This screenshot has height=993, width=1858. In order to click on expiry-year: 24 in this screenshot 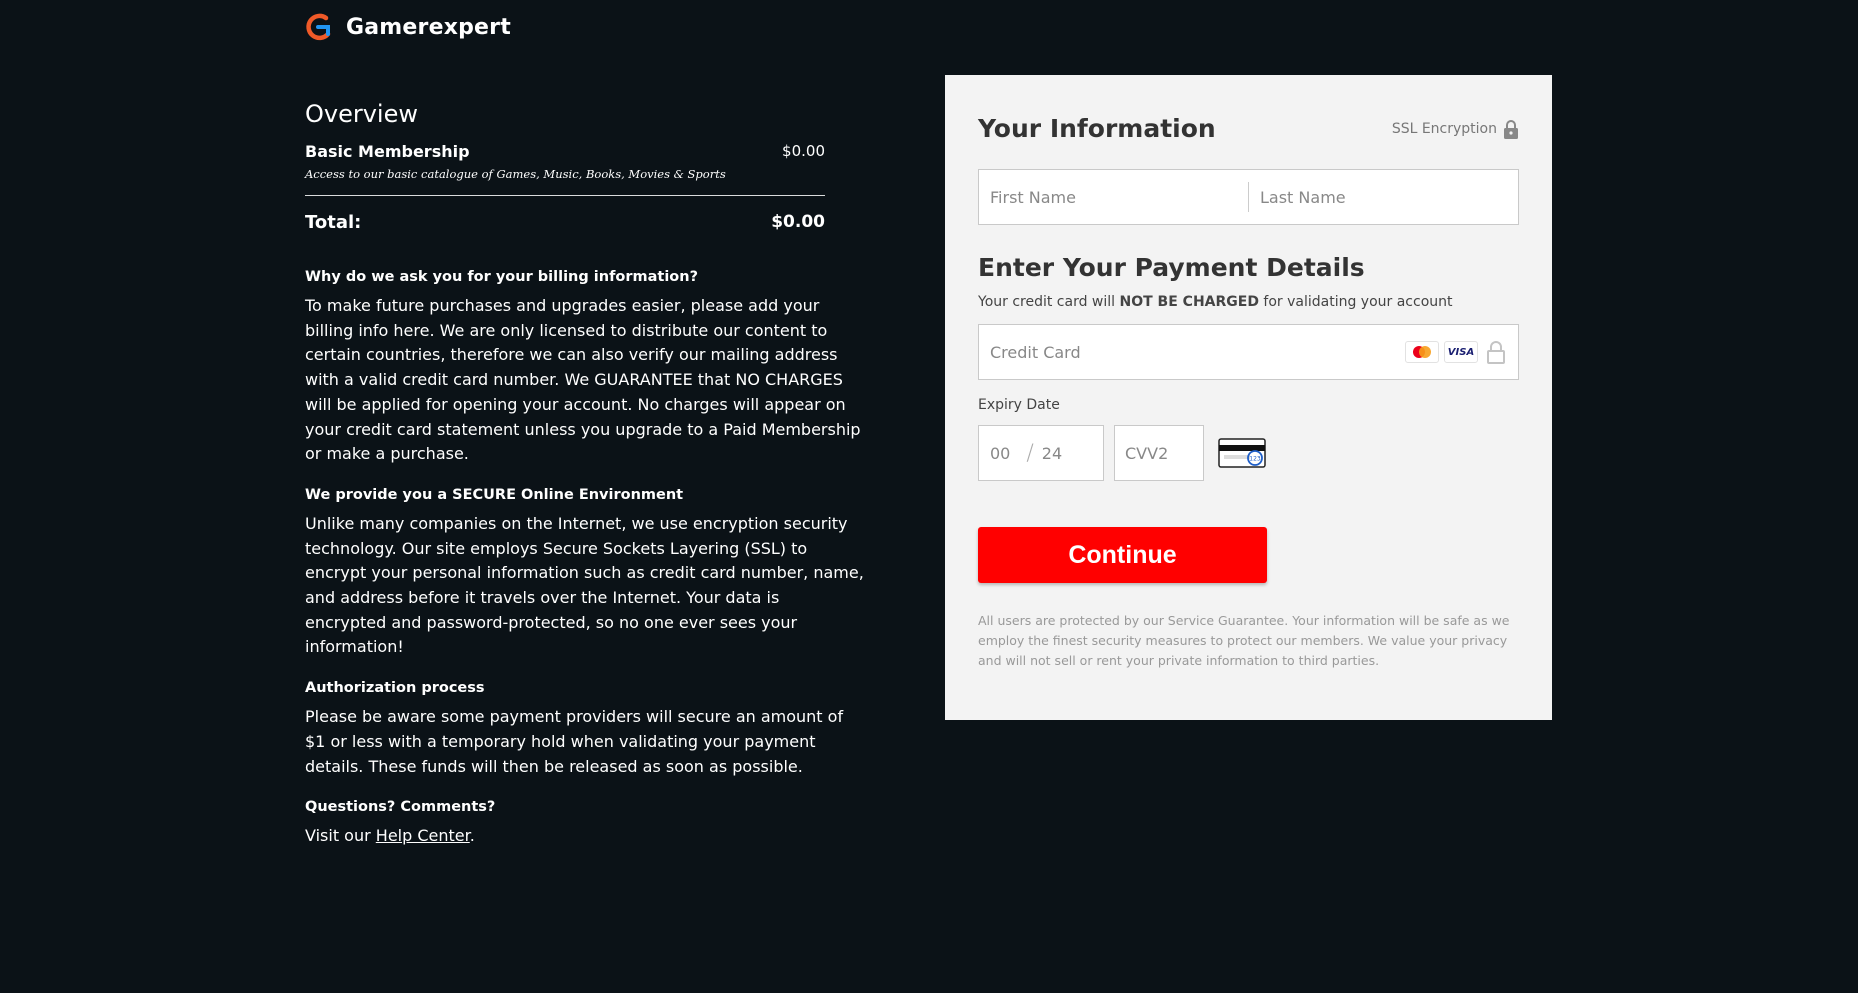, I will do `click(1052, 453)`.